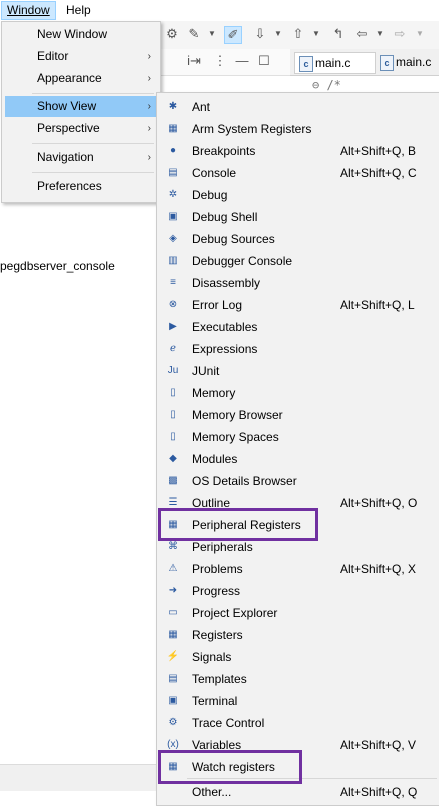 This screenshot has height=806, width=439. I want to click on view-item-label: Executables, so click(225, 327).